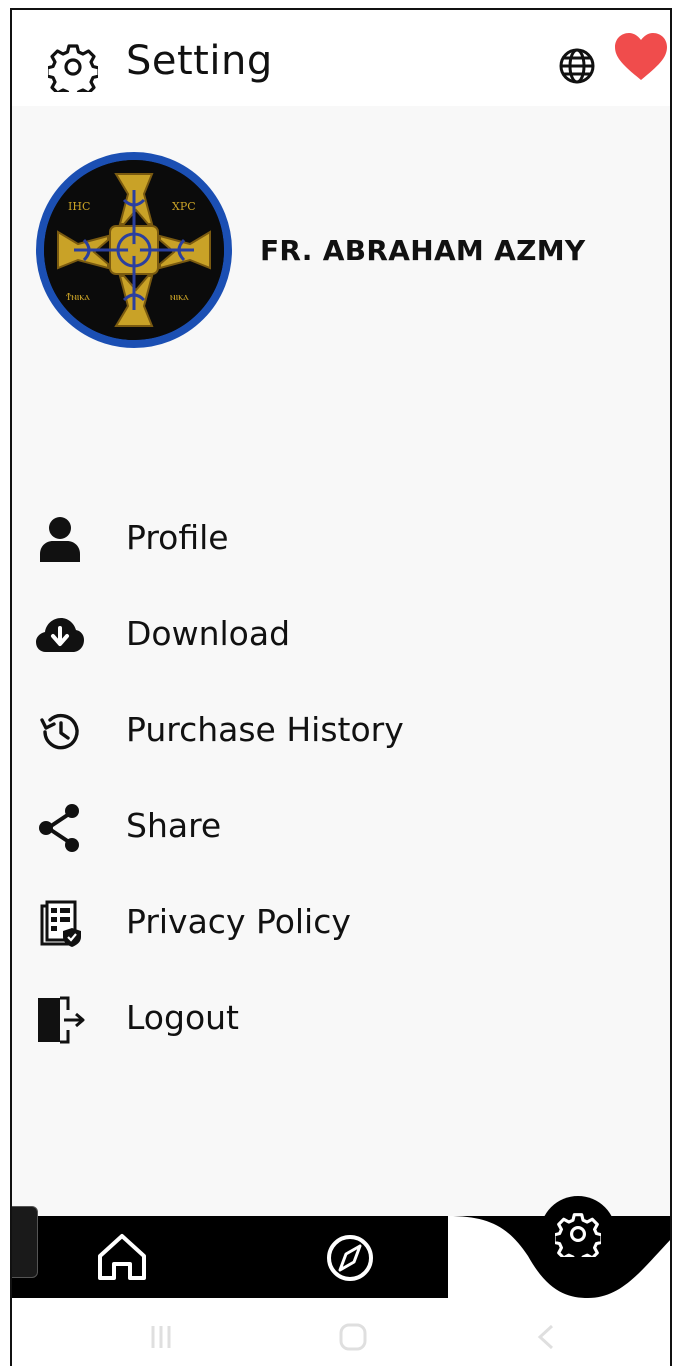 The width and height of the screenshot is (674, 1368). What do you see at coordinates (122, 1257) in the screenshot?
I see `home-icon` at bounding box center [122, 1257].